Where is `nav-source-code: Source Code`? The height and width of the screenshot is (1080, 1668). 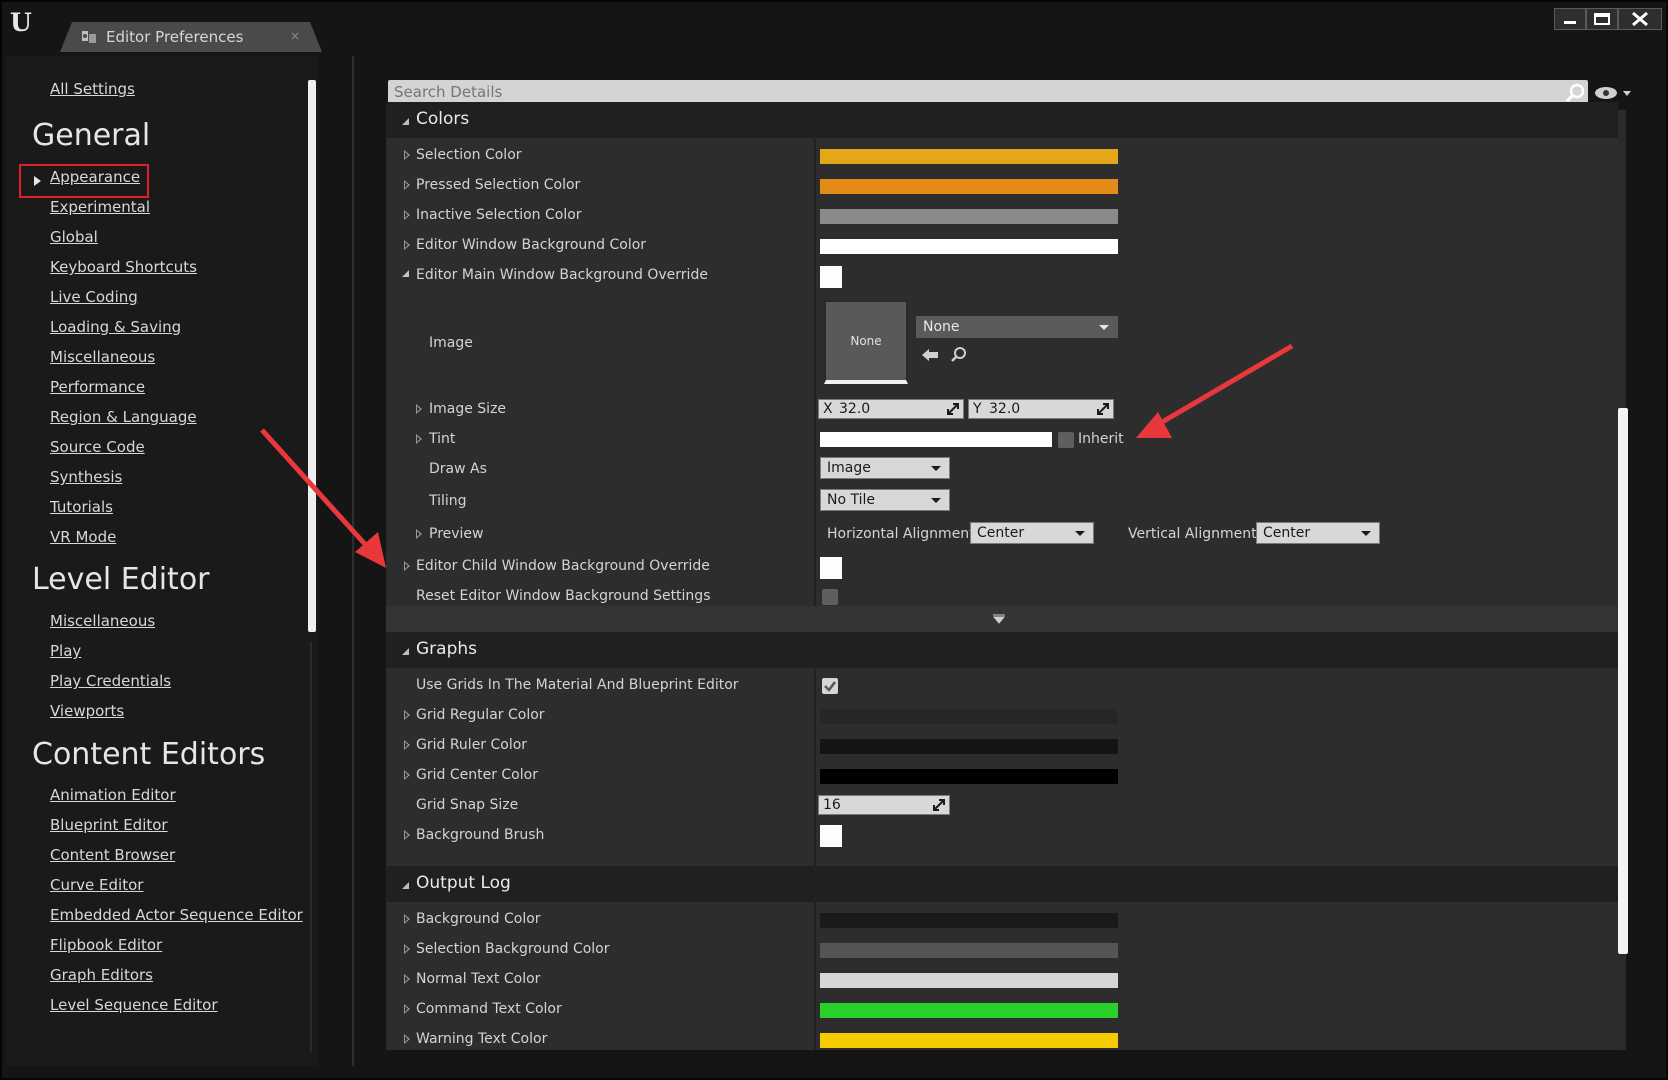
nav-source-code: Source Code is located at coordinates (97, 447).